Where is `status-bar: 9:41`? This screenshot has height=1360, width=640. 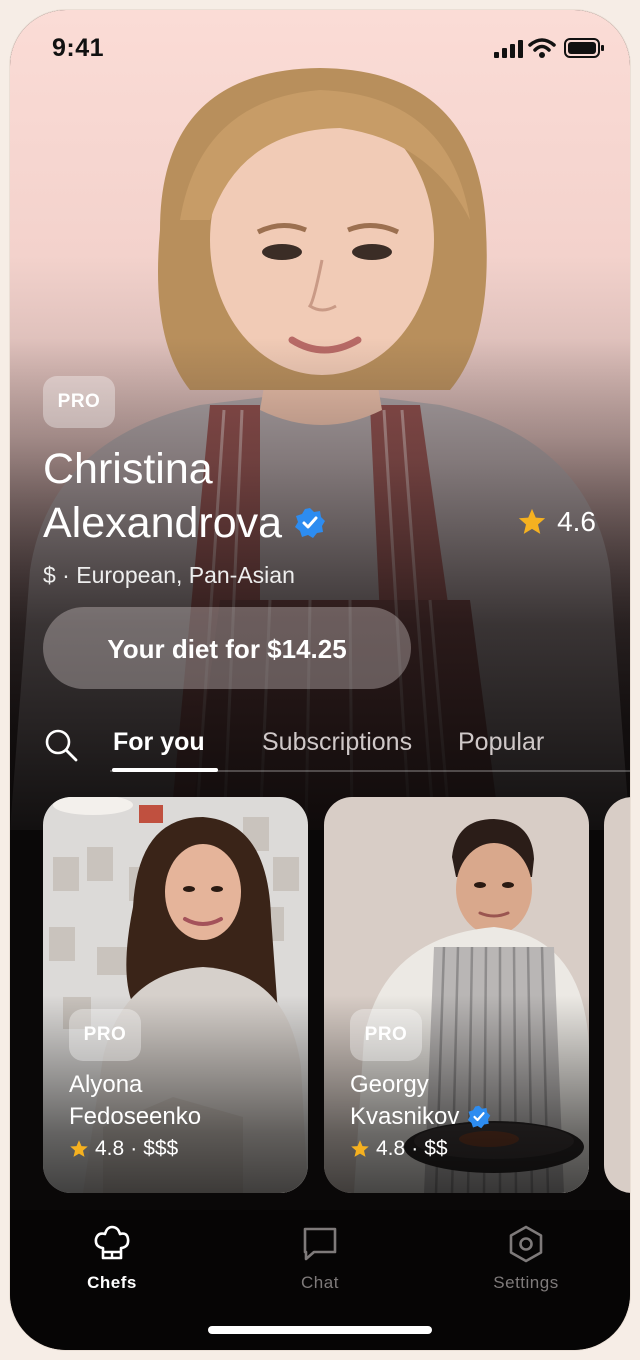
status-bar: 9:41 is located at coordinates (320, 50).